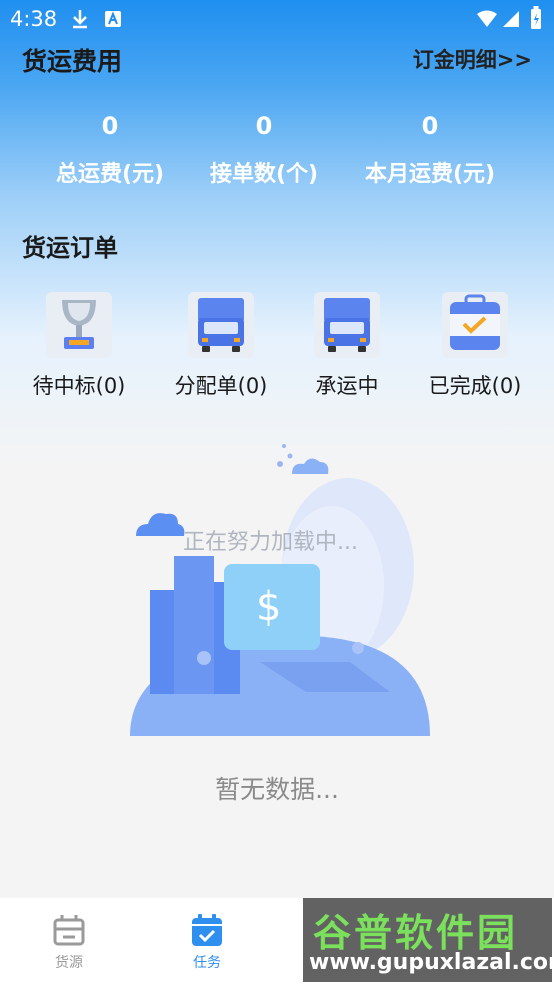  I want to click on tile-label: 待中标(0), so click(79, 386).